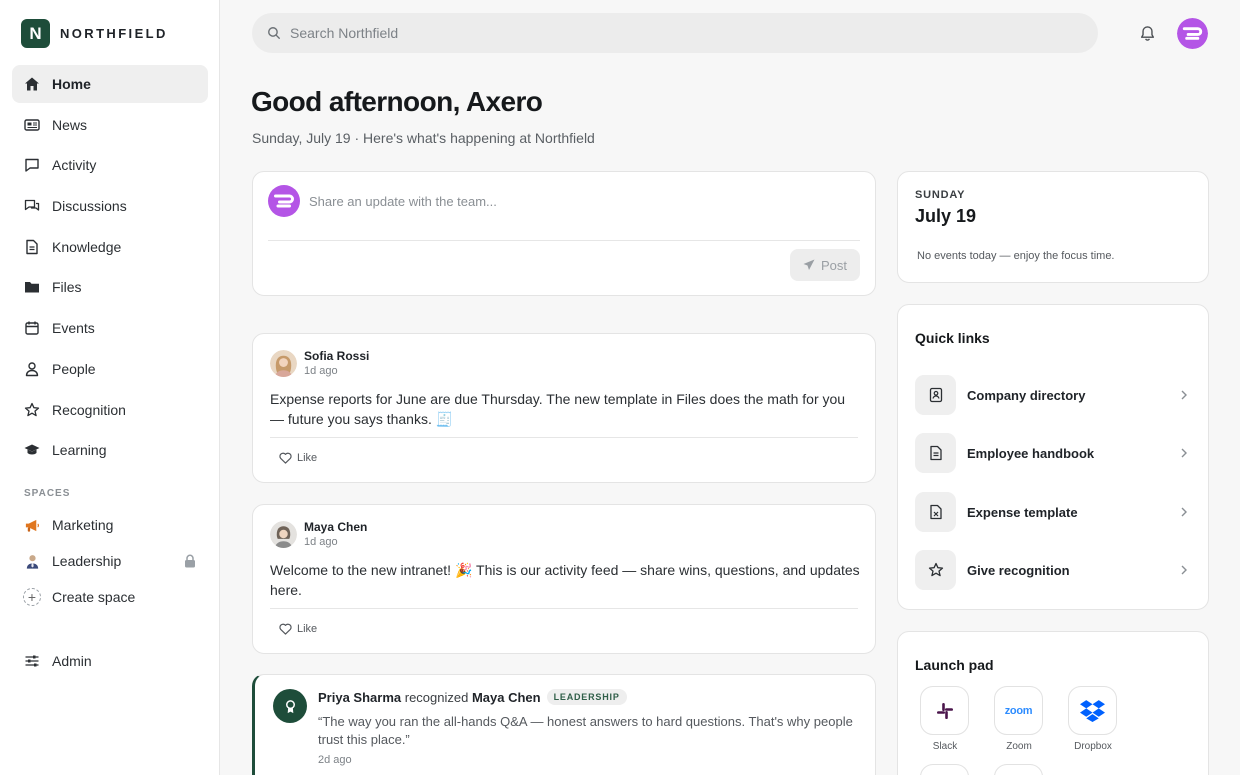 Image resolution: width=1240 pixels, height=775 pixels. Describe the element at coordinates (74, 368) in the screenshot. I see `nav-item-label: People` at that location.